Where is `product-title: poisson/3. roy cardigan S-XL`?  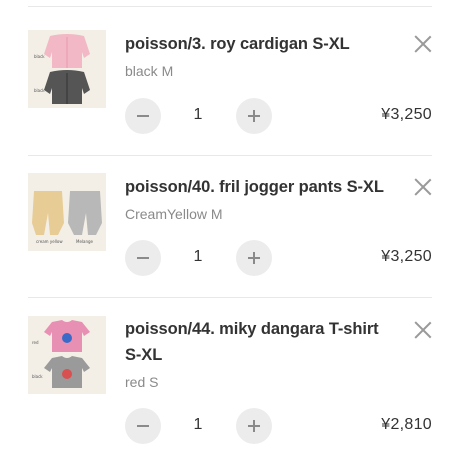 product-title: poisson/3. roy cardigan S-XL is located at coordinates (260, 44).